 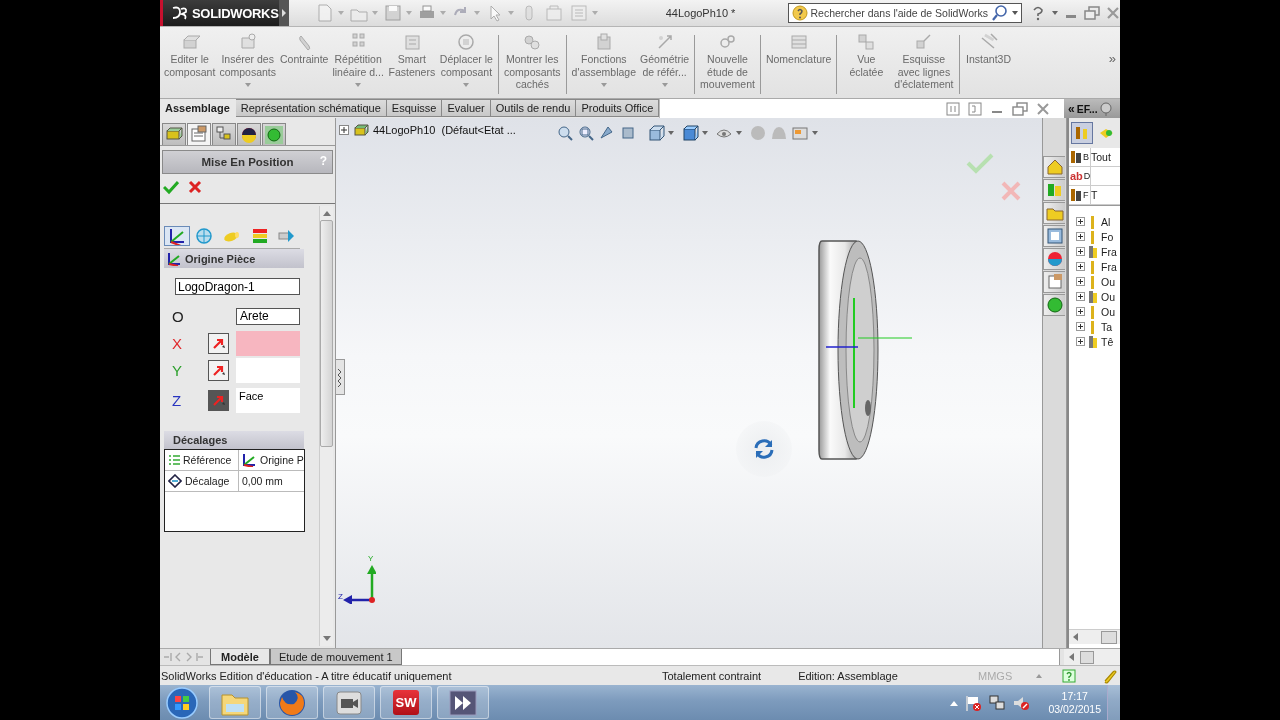 What do you see at coordinates (533, 108) in the screenshot?
I see `ribbon-tab: Outils de rendu` at bounding box center [533, 108].